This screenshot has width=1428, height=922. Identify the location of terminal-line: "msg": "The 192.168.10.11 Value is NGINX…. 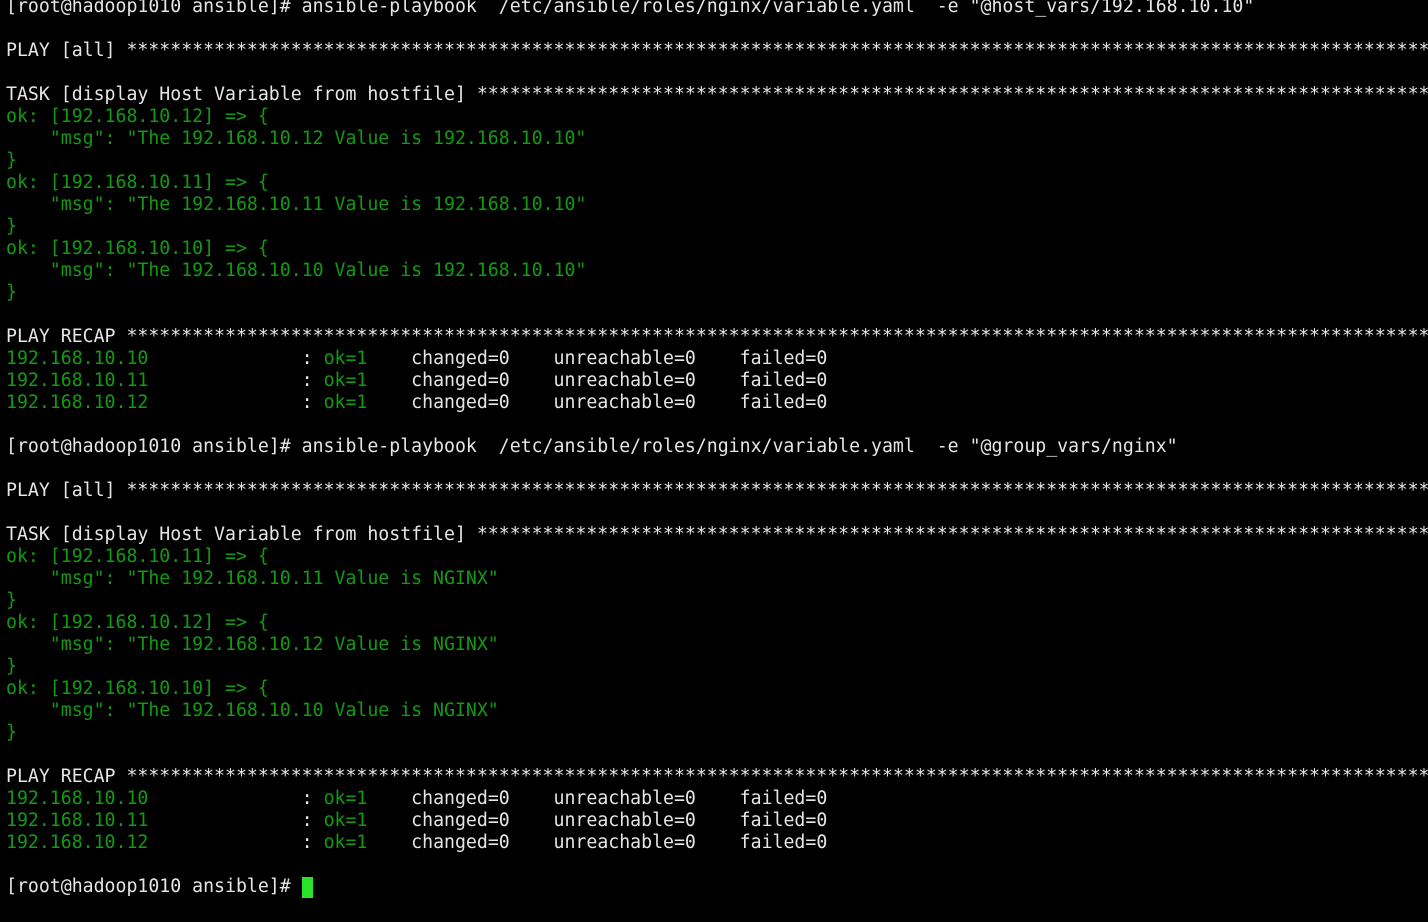
(717, 579).